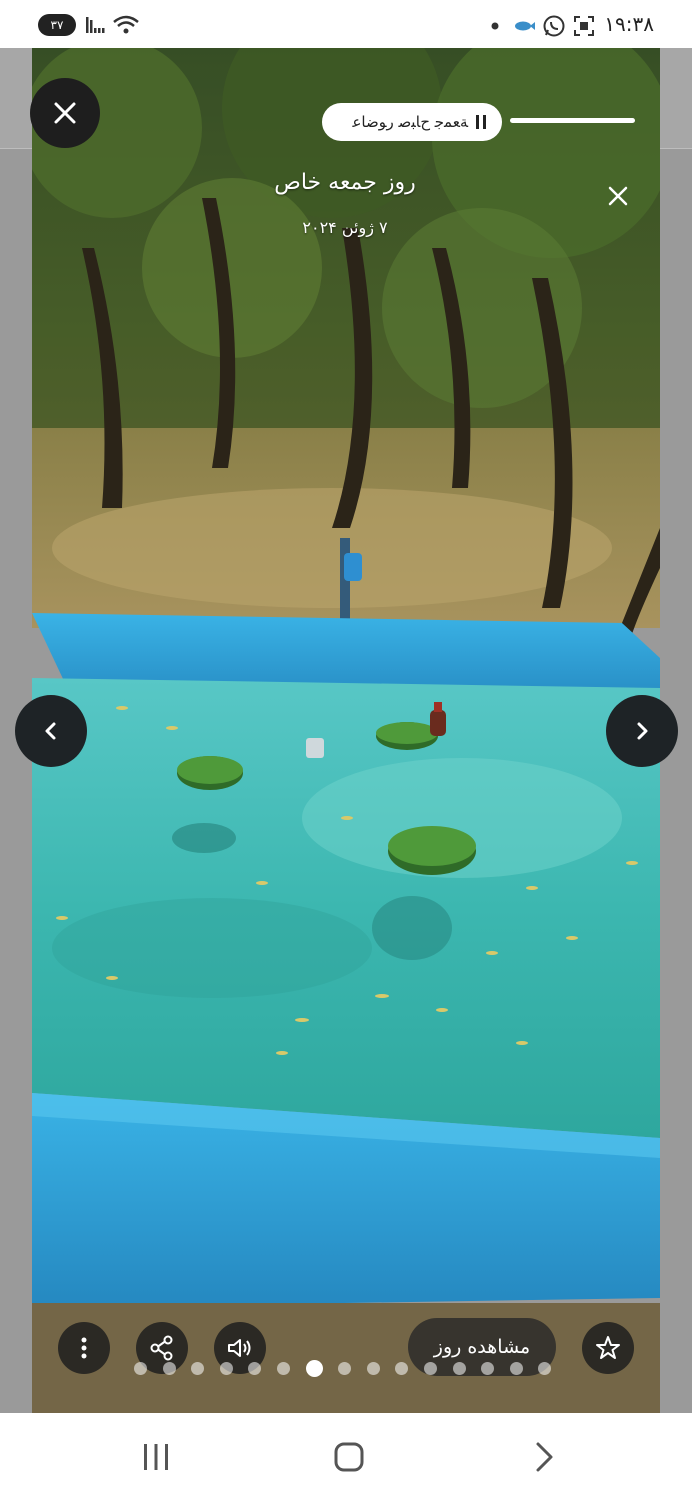  What do you see at coordinates (95, 25) in the screenshot?
I see `signal-icon` at bounding box center [95, 25].